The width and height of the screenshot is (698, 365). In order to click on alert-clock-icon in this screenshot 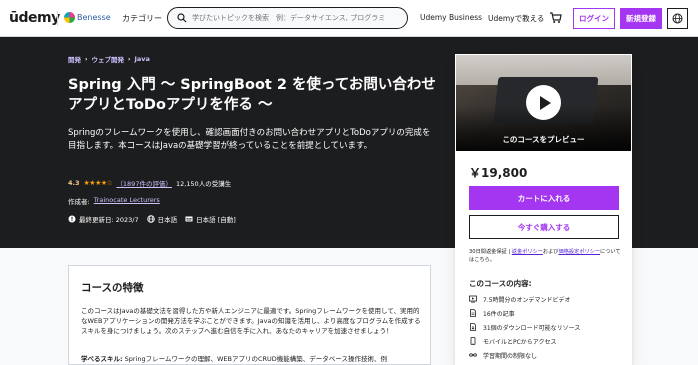, I will do `click(72, 219)`.